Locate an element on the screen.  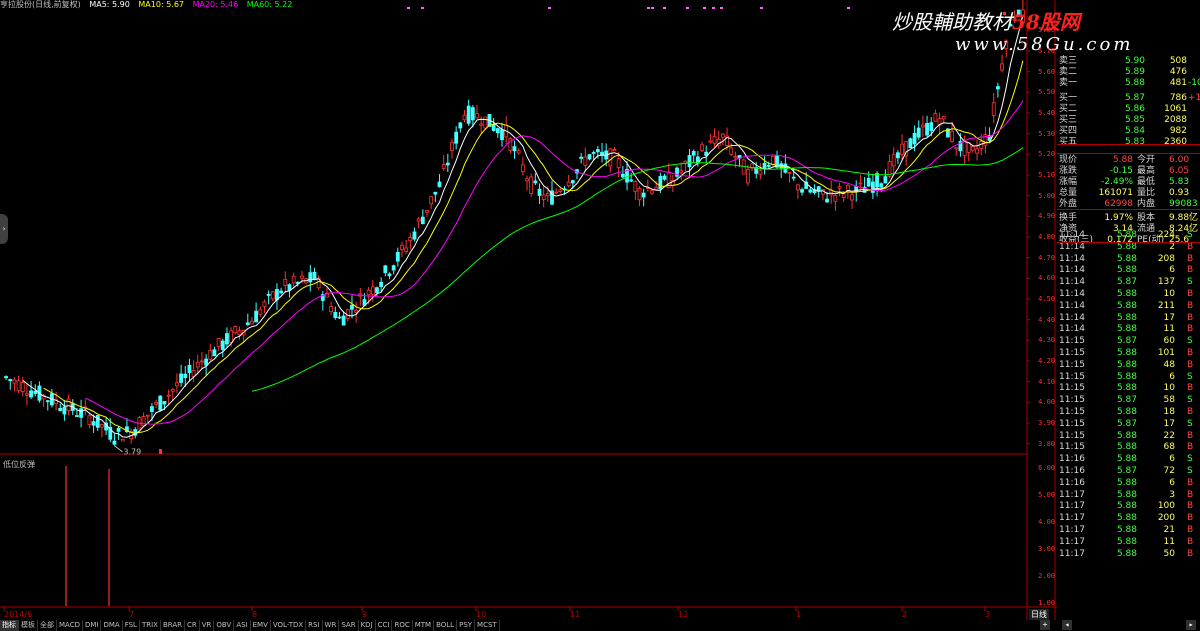
scroll-plus-button: + is located at coordinates (1045, 625).